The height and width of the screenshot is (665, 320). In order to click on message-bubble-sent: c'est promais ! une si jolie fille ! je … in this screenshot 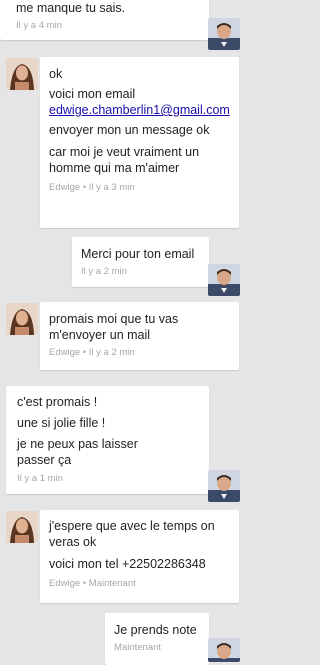, I will do `click(107, 440)`.